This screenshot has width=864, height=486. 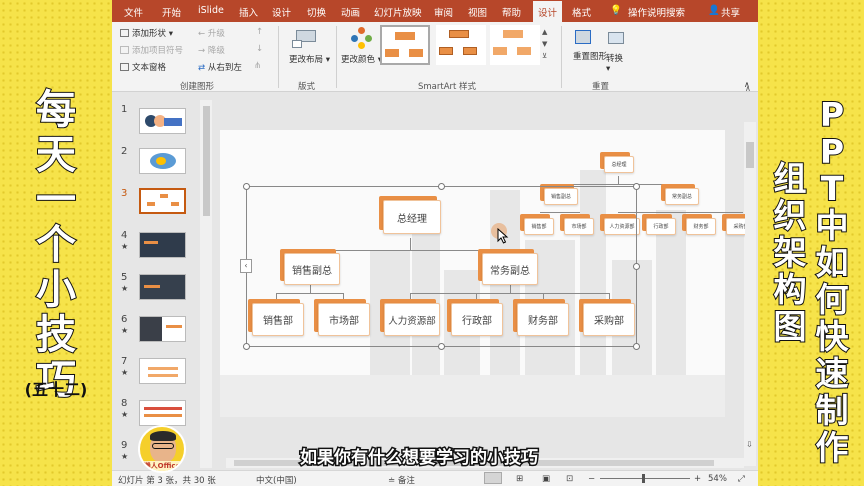 I want to click on zoom-slider, so click(x=645, y=478).